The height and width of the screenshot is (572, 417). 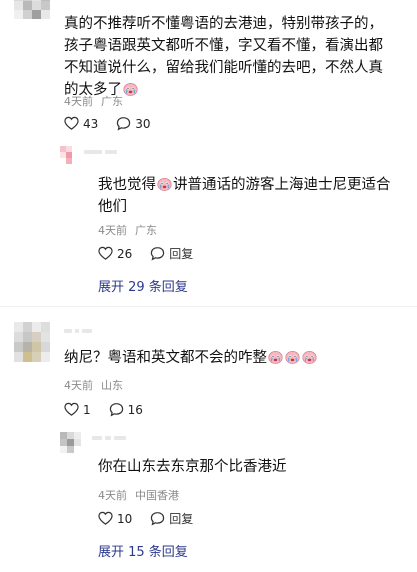 I want to click on like-count: 26, so click(x=125, y=253).